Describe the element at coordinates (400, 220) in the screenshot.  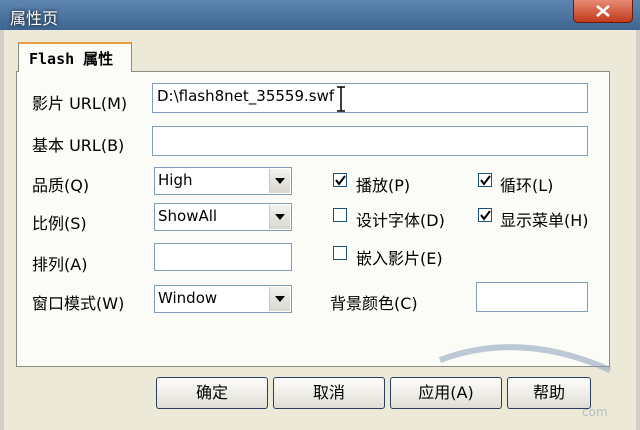
I see `device-font-label: 设计字体(D)` at that location.